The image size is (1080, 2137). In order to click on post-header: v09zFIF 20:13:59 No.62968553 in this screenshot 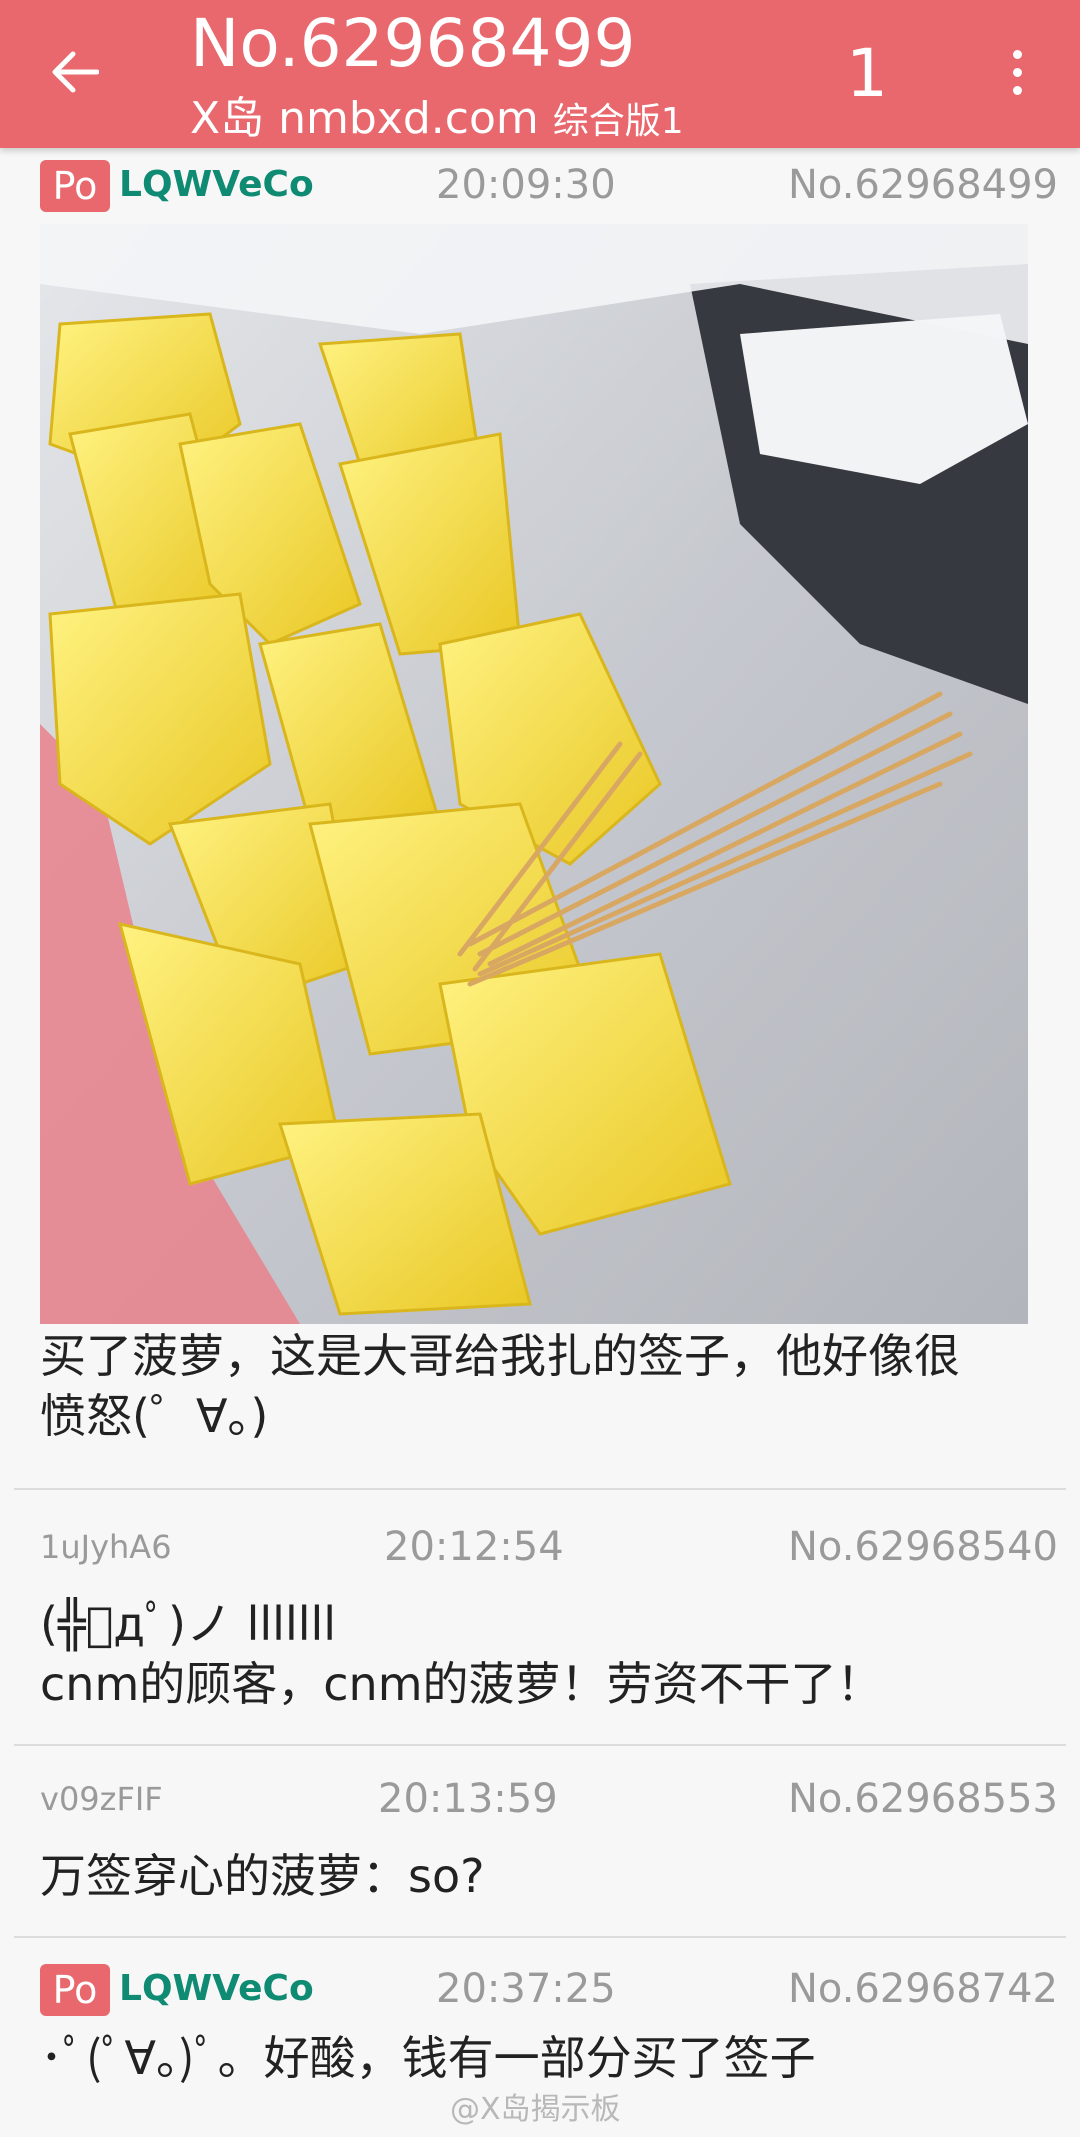, I will do `click(540, 1799)`.